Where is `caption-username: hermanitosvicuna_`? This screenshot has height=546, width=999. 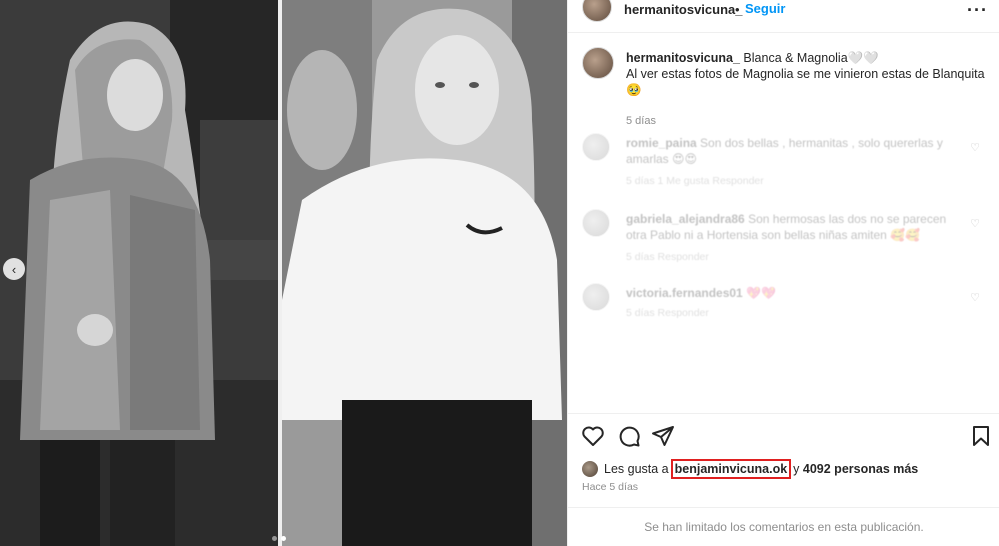
caption-username: hermanitosvicuna_ is located at coordinates (683, 58).